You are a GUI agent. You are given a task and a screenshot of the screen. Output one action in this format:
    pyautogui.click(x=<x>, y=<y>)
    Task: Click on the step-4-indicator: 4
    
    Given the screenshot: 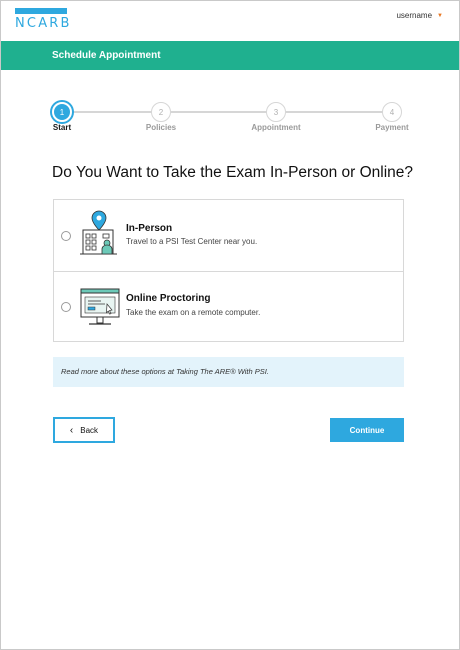 What is the action you would take?
    pyautogui.click(x=392, y=112)
    